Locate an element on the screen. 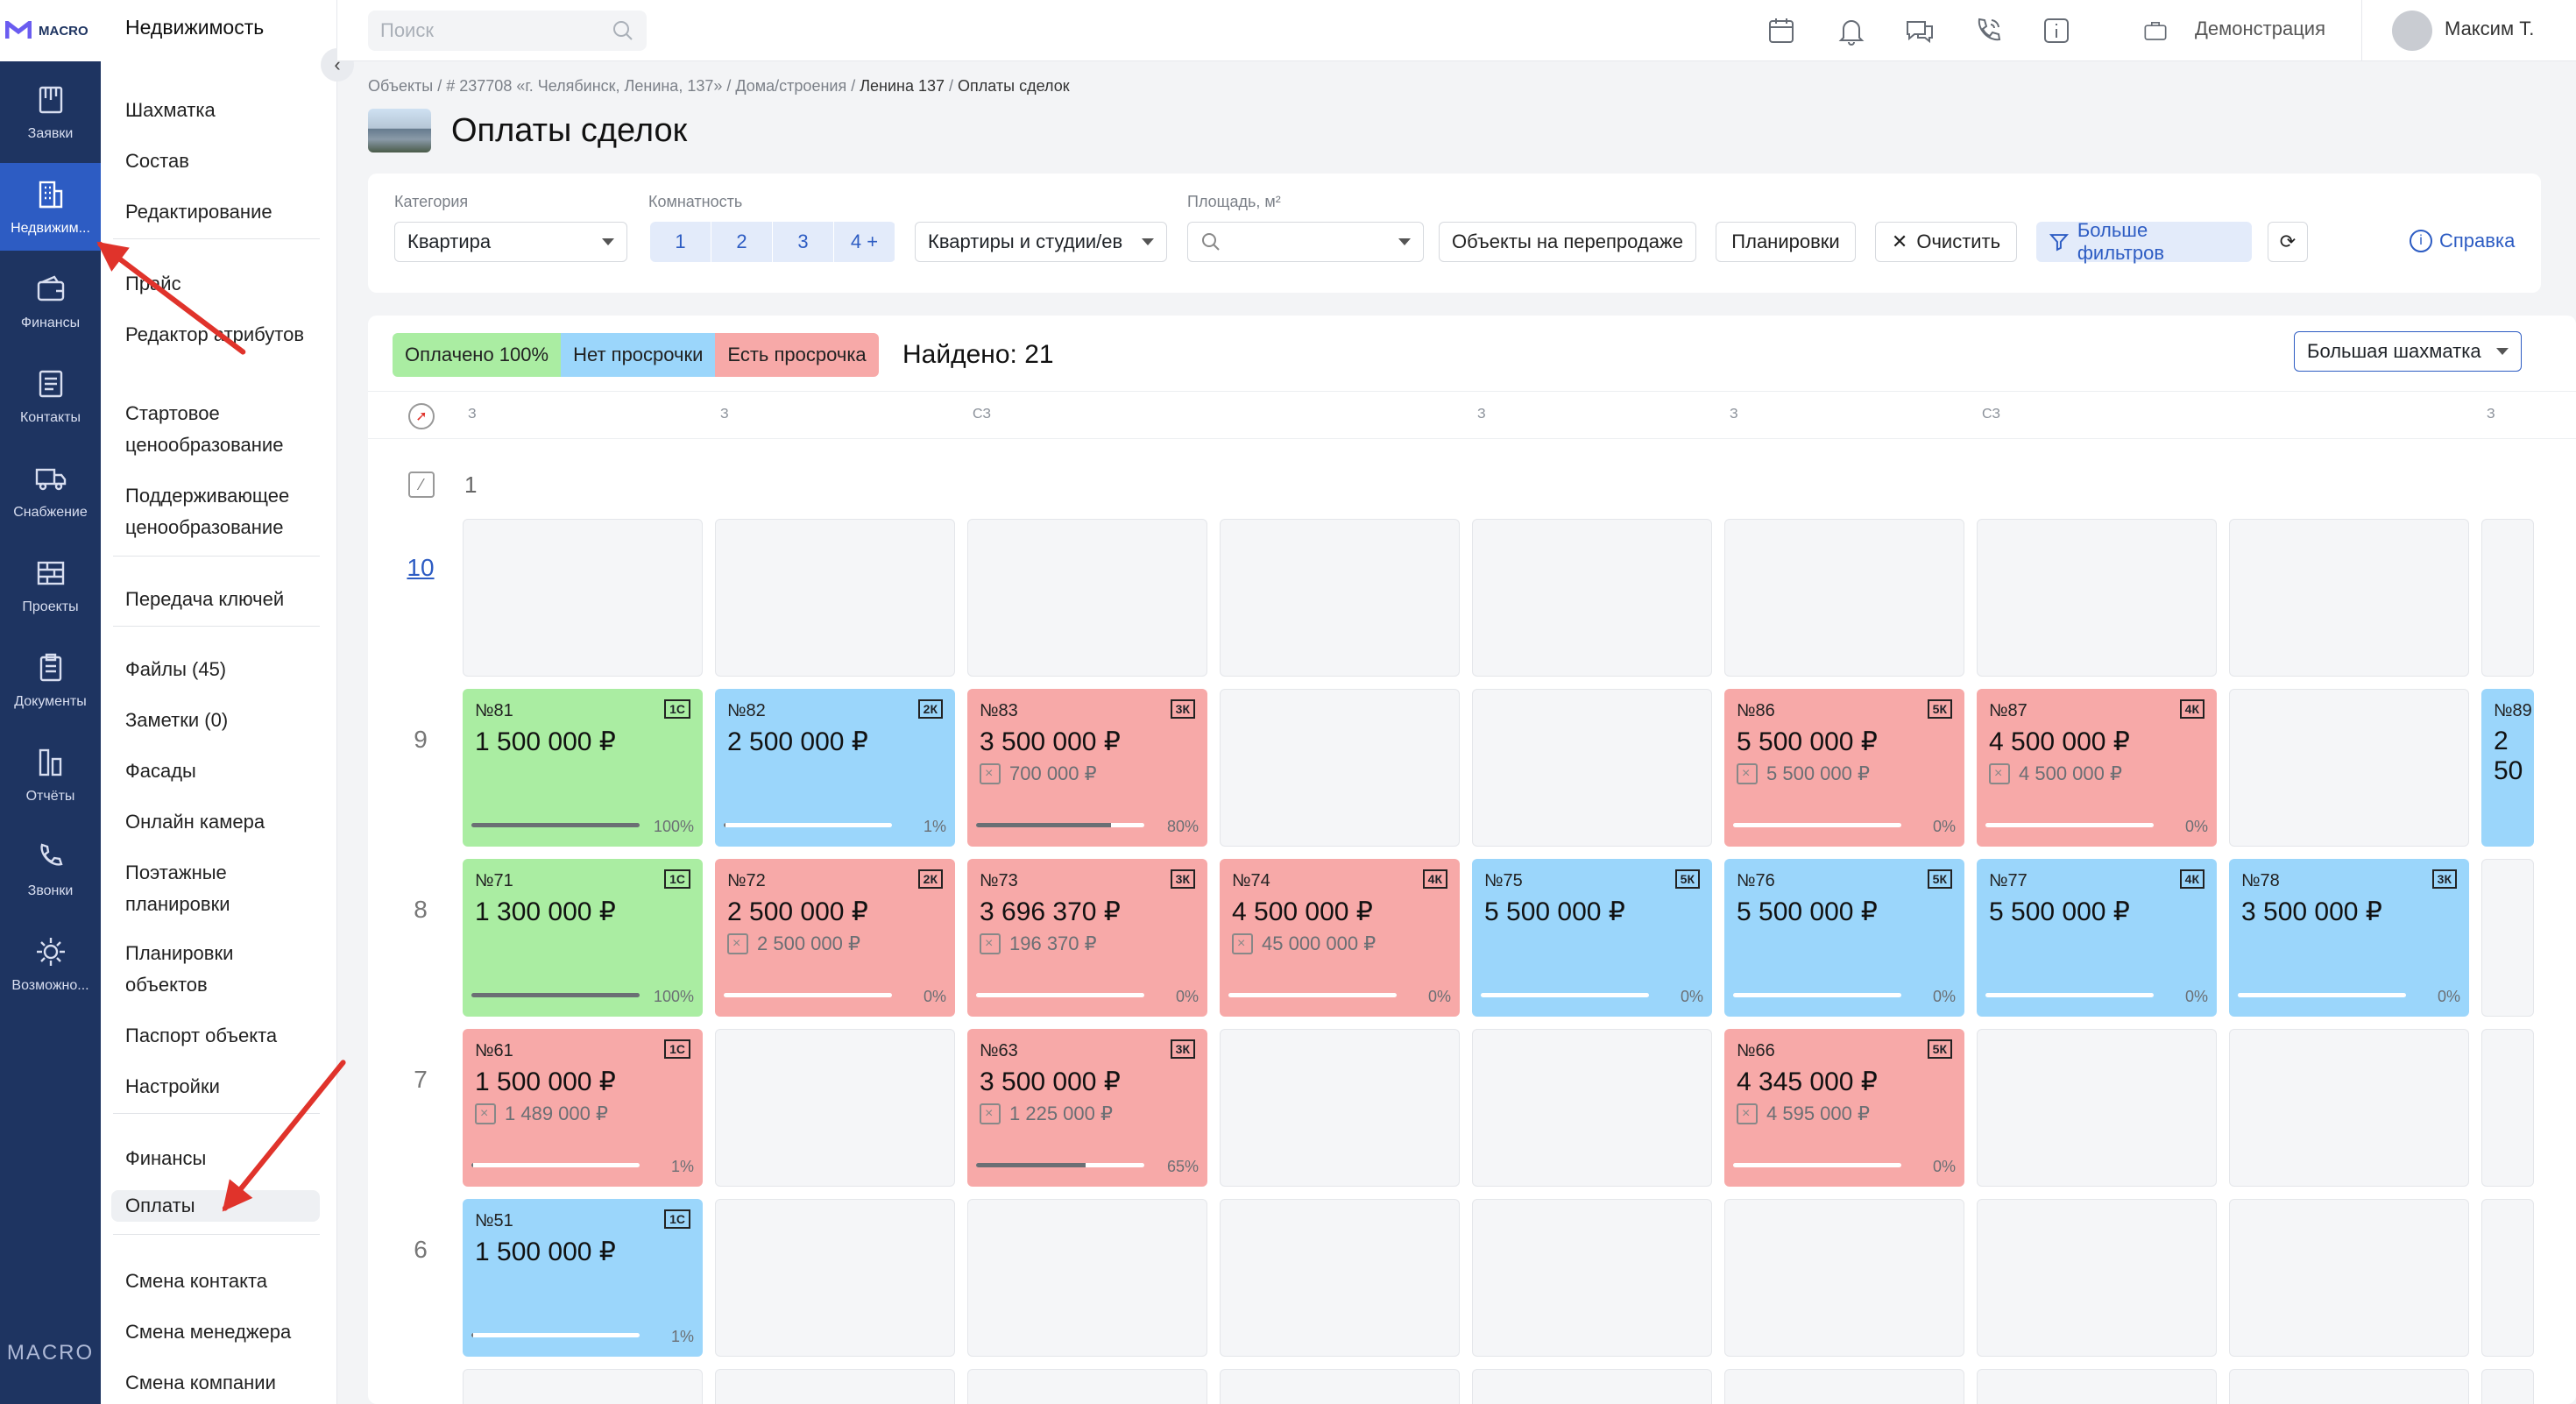  apartment-card: №73 3К 3 696 370 ₽ 196 370 ₽ 0% is located at coordinates (1087, 938).